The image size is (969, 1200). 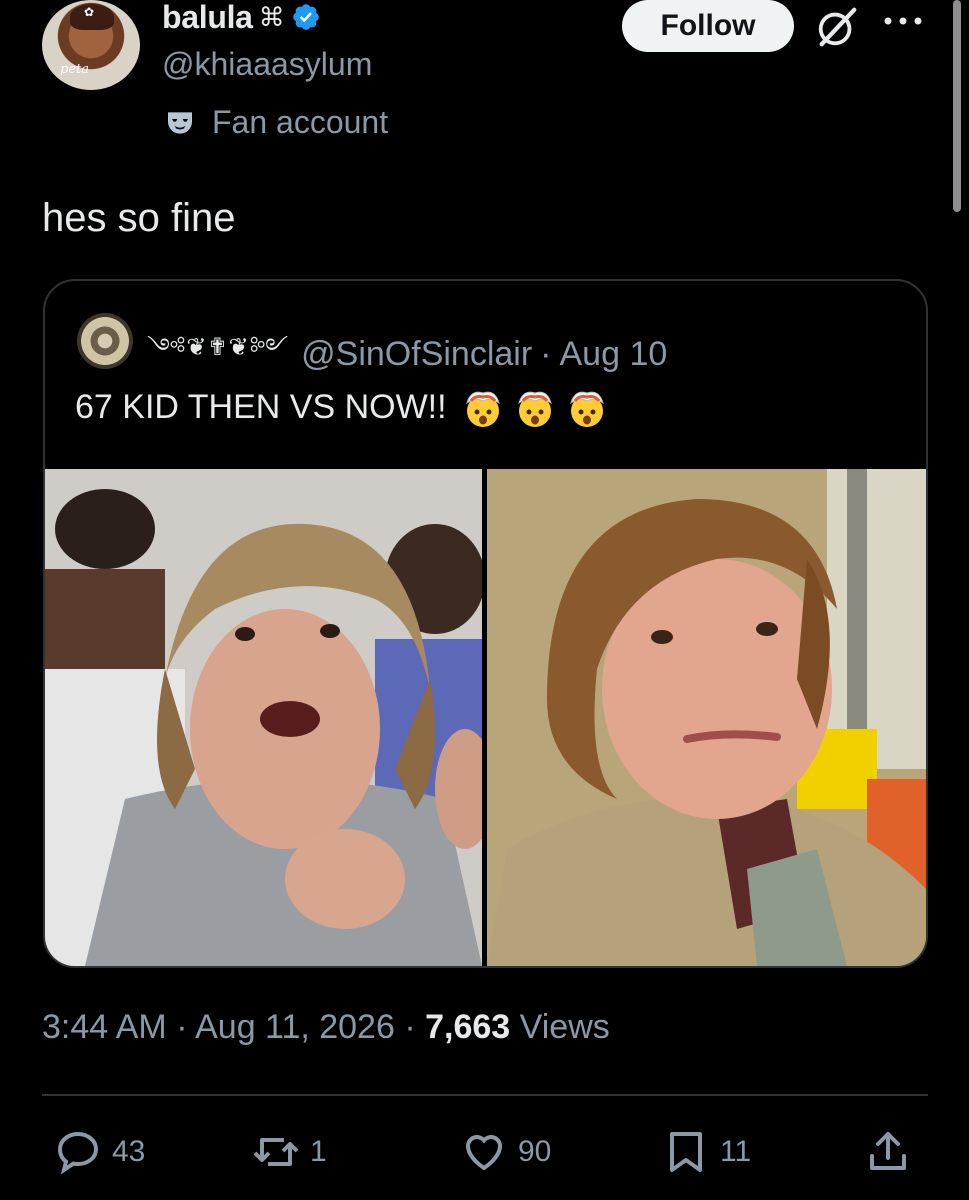 I want to click on user-avatar: ✿ peta, so click(x=91, y=45).